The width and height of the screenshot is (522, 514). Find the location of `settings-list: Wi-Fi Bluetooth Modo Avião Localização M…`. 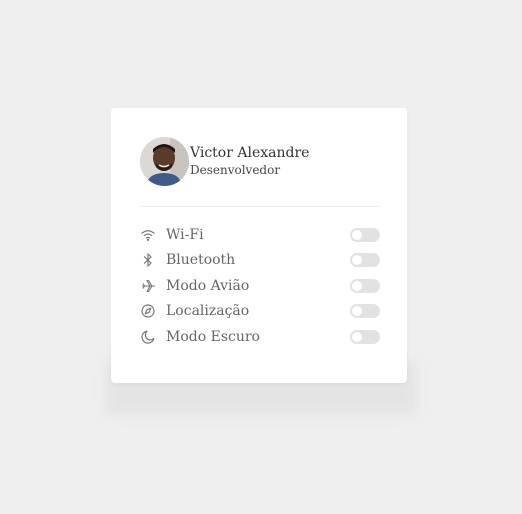

settings-list: Wi-Fi Bluetooth Modo Avião Localização M… is located at coordinates (260, 286).